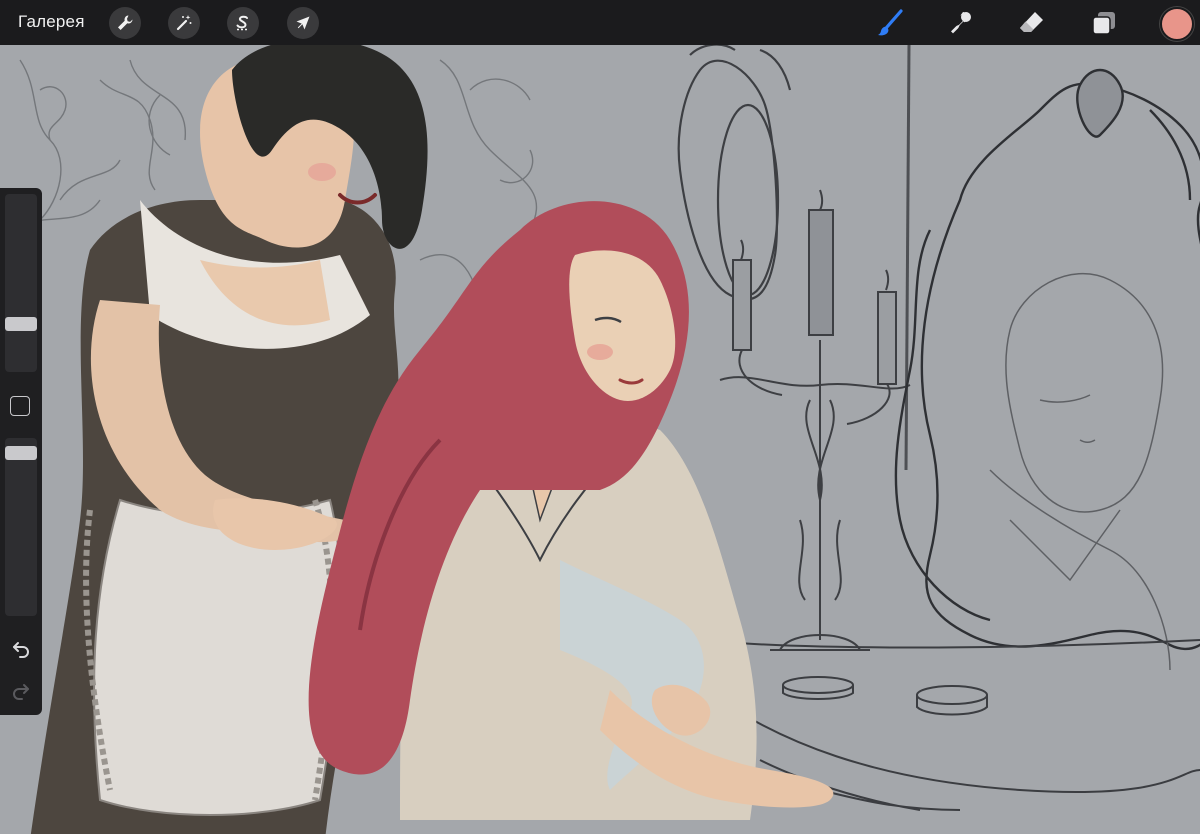 The width and height of the screenshot is (1200, 834). I want to click on top-toolbar: Галерея, so click(600, 22).